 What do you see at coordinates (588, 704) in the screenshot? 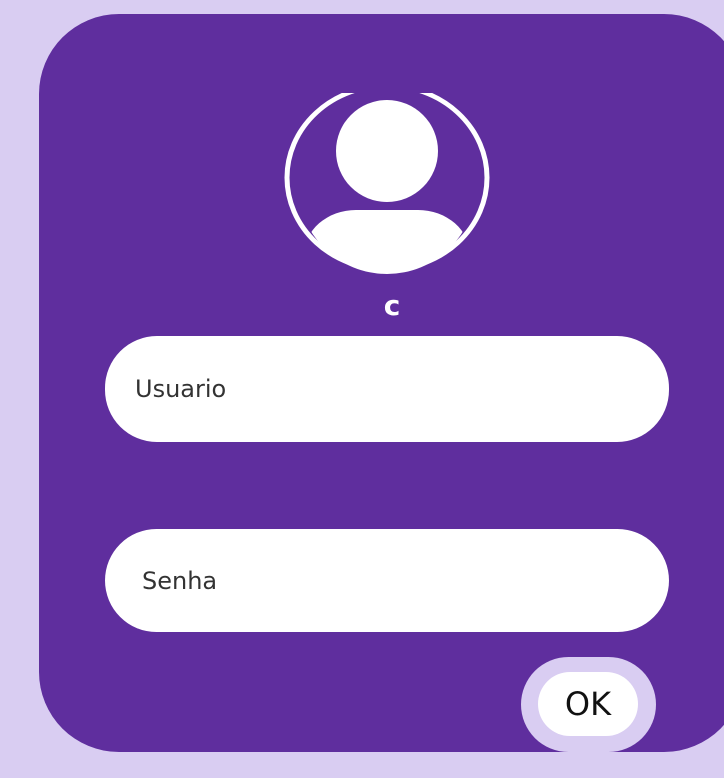
I see `ok-button: OK` at bounding box center [588, 704].